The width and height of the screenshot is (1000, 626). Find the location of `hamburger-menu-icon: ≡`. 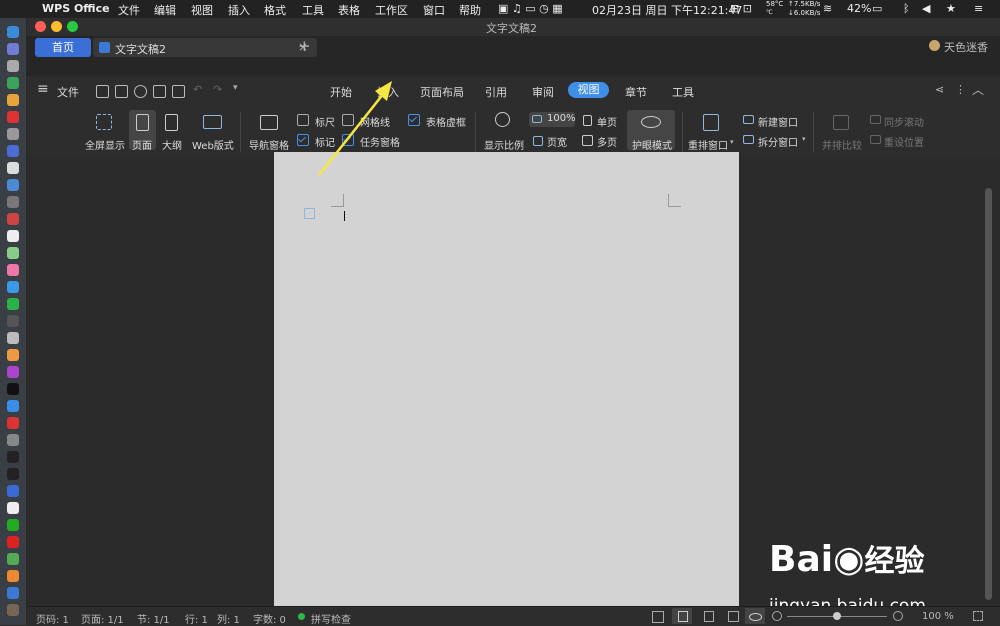

hamburger-menu-icon: ≡ is located at coordinates (43, 89).